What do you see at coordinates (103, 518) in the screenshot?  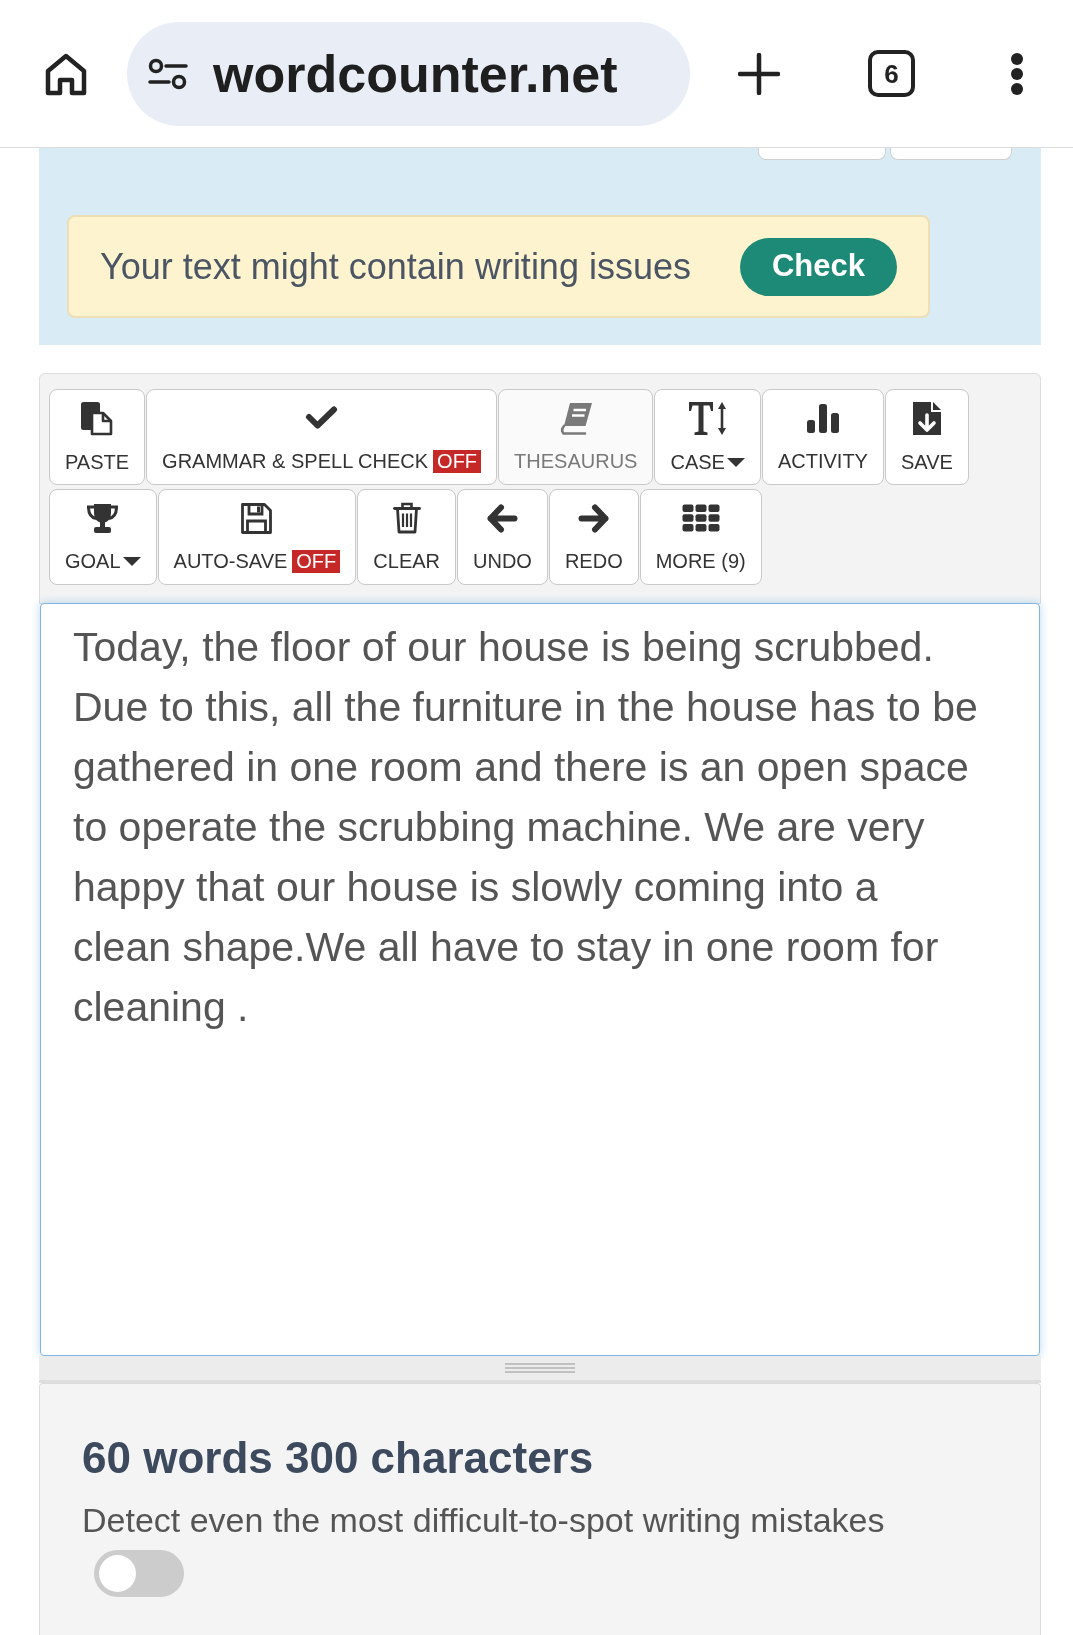 I see `trophy-icon` at bounding box center [103, 518].